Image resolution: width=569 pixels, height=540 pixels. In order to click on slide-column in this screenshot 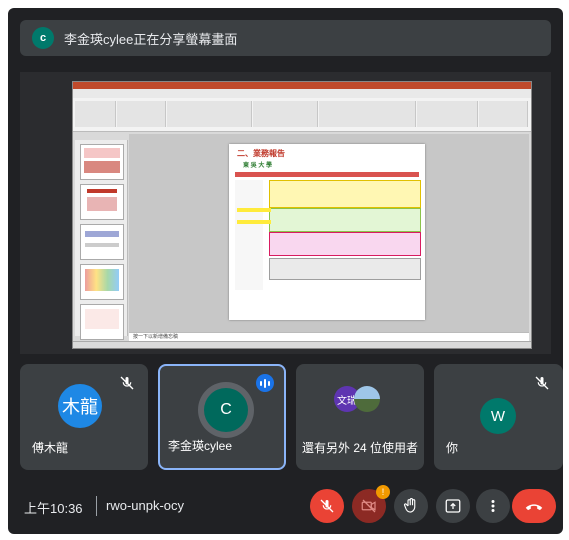, I will do `click(249, 235)`.